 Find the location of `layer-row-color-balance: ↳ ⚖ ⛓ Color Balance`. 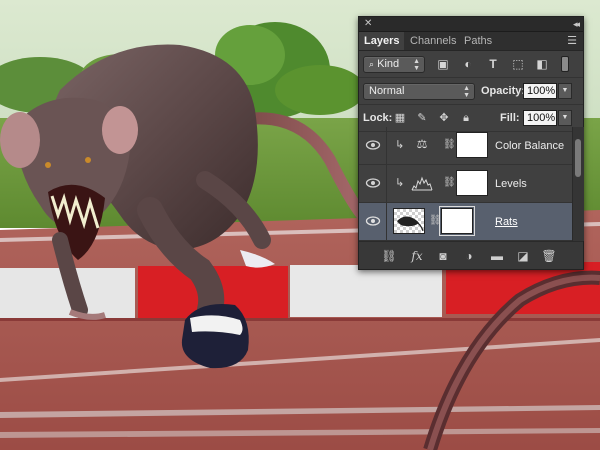

layer-row-color-balance: ↳ ⚖ ⛓ Color Balance is located at coordinates (465, 146).